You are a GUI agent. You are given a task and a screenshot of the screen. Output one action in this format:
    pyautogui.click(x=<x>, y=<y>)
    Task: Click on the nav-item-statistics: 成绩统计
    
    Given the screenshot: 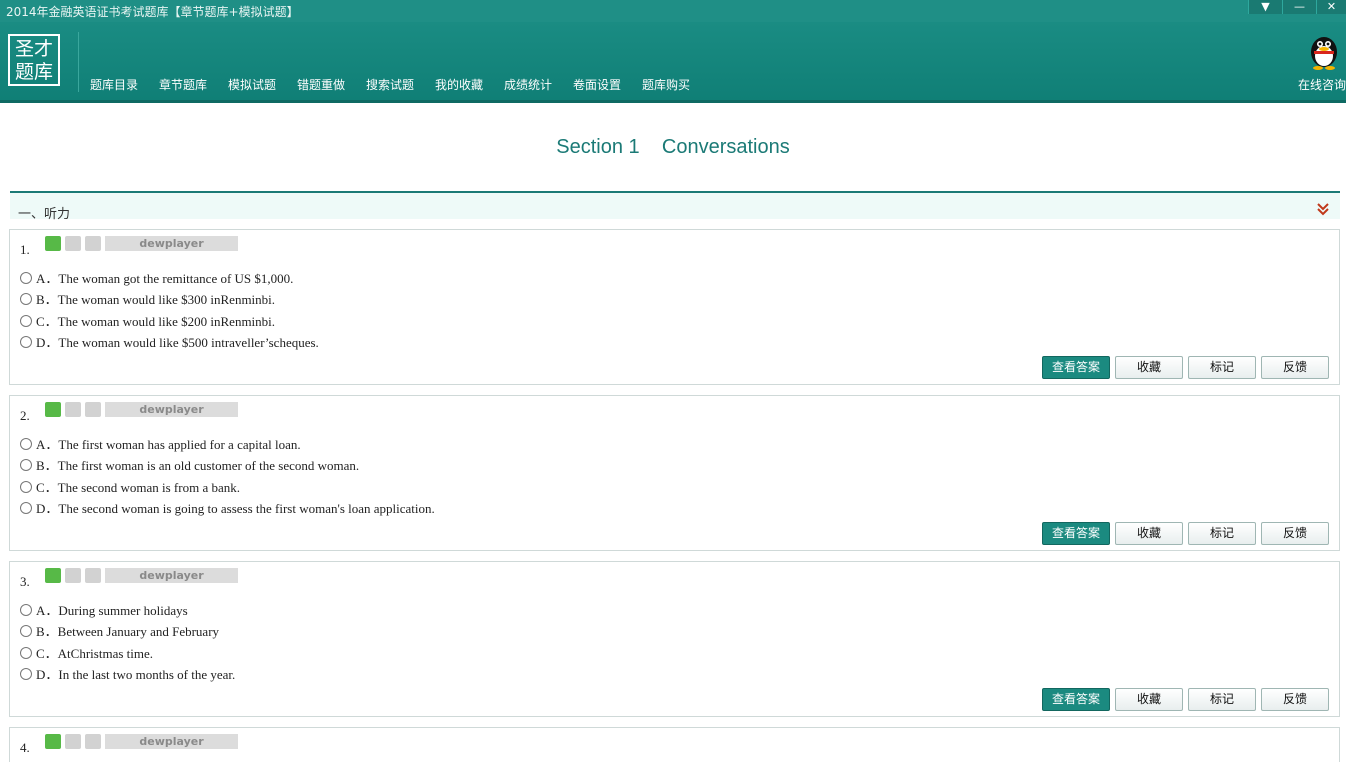 What is the action you would take?
    pyautogui.click(x=528, y=84)
    